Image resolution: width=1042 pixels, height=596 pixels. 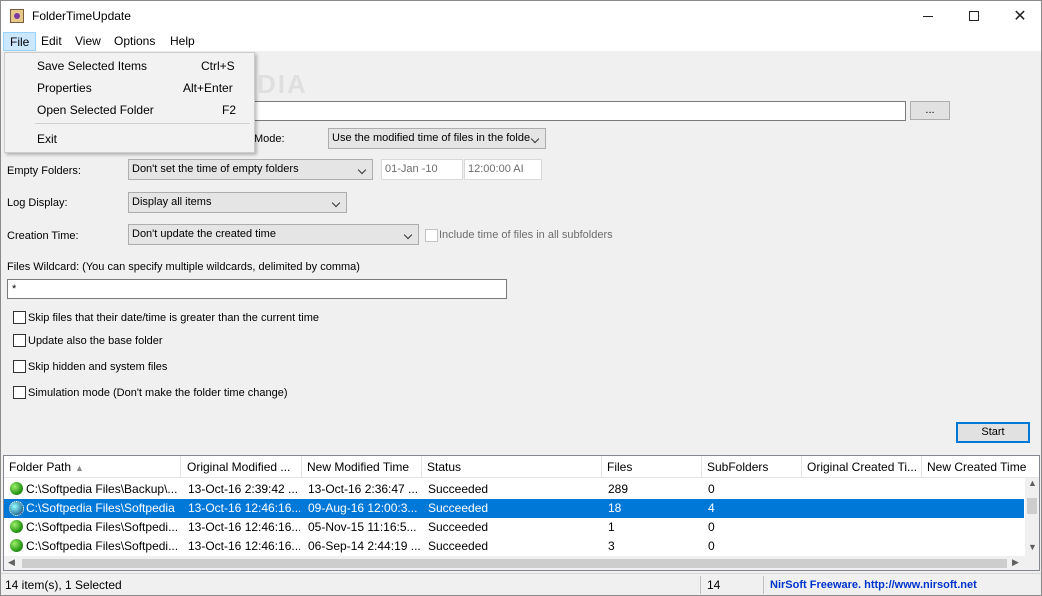 I want to click on horizontal-scrollbar: ◀ ▶, so click(x=514, y=563).